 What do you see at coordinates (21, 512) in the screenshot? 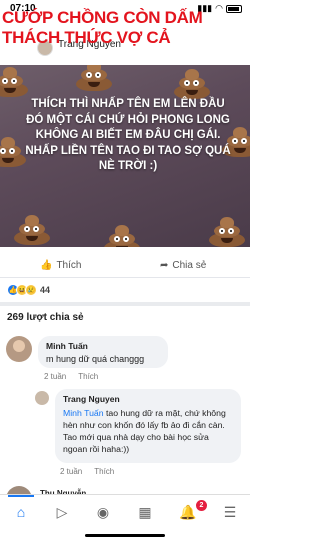
I see `home-tab-icon: ⌂` at bounding box center [21, 512].